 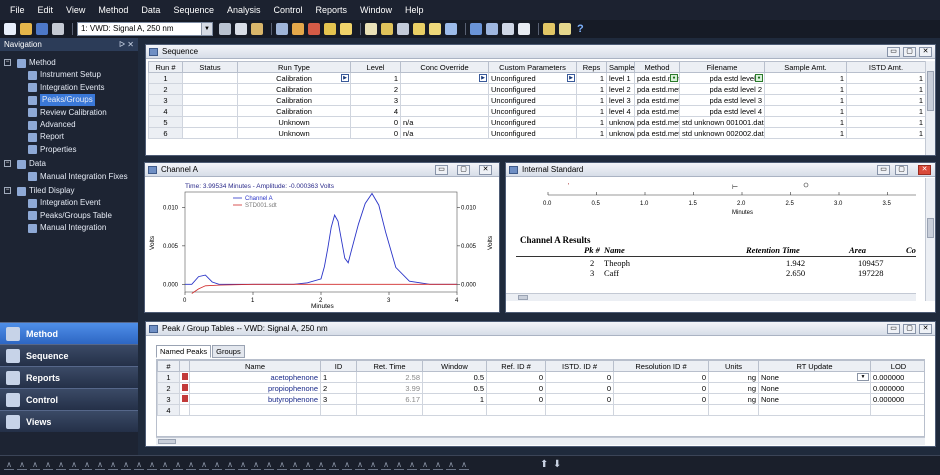 What do you see at coordinates (294, 78) in the screenshot?
I see `table-cell: Calibration ▶` at bounding box center [294, 78].